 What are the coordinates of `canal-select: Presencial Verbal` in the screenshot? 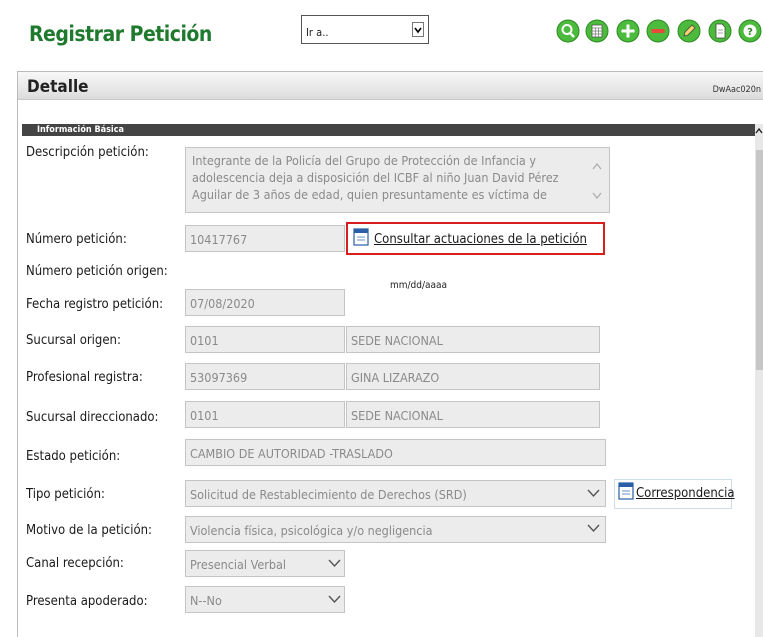 It's located at (265, 563).